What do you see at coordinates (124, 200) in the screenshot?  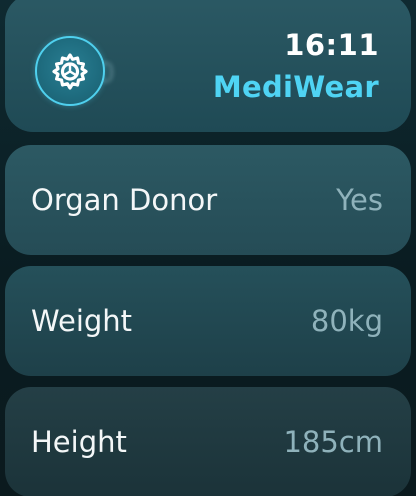 I see `row-label: Organ Donor` at bounding box center [124, 200].